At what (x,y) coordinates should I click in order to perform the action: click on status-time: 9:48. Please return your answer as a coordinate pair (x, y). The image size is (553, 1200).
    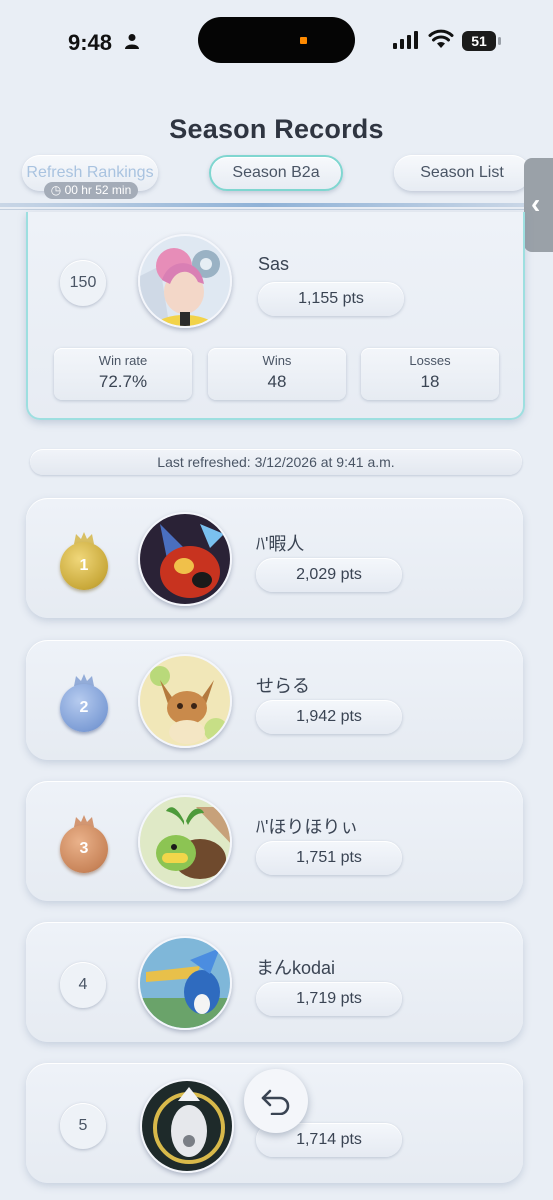
    Looking at the image, I should click on (90, 42).